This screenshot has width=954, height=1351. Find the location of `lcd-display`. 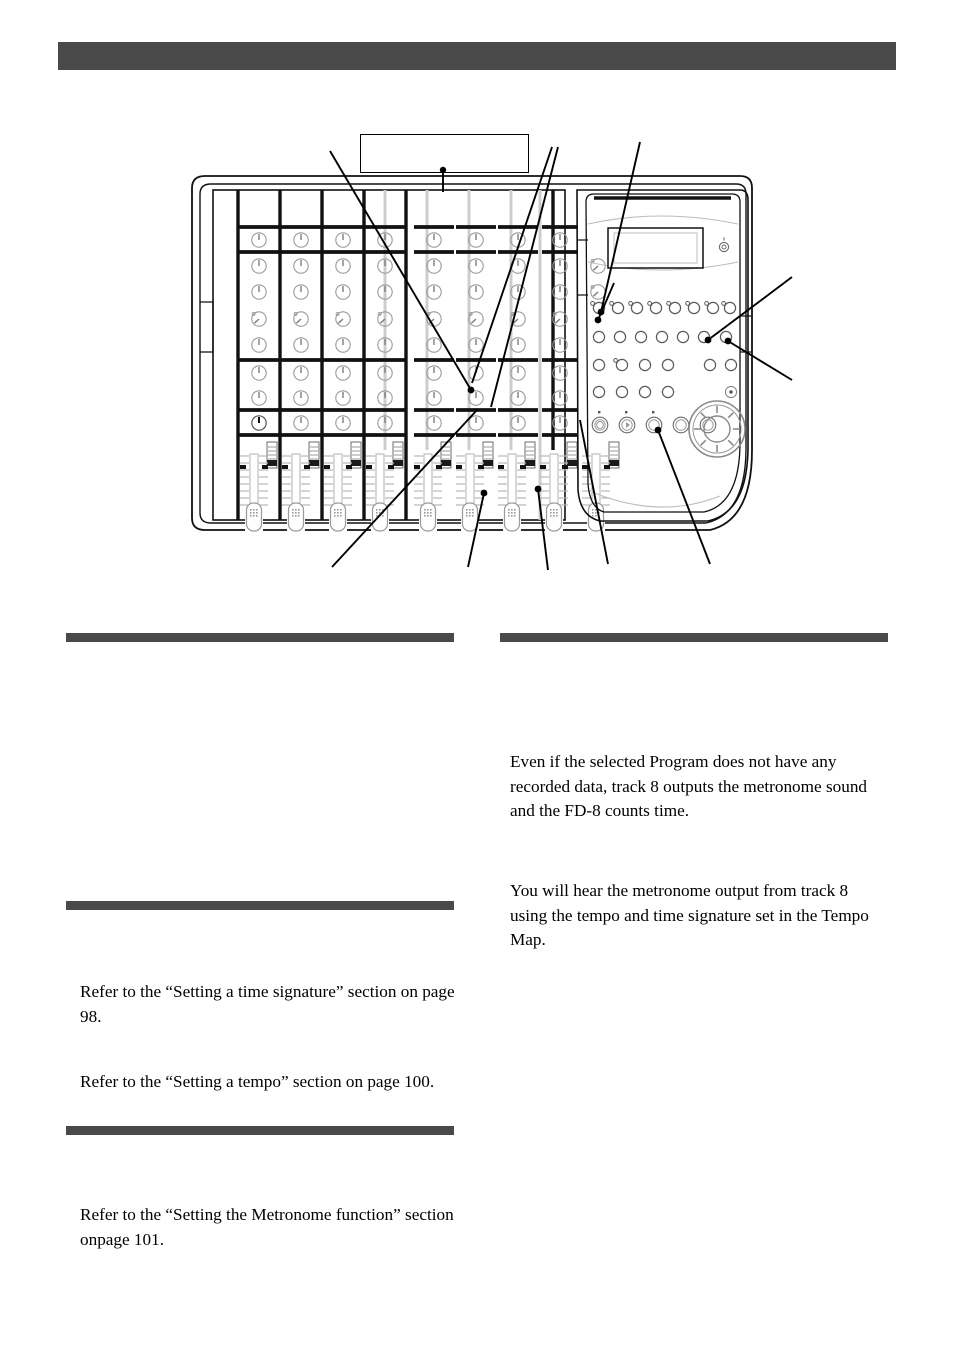

lcd-display is located at coordinates (655, 248).